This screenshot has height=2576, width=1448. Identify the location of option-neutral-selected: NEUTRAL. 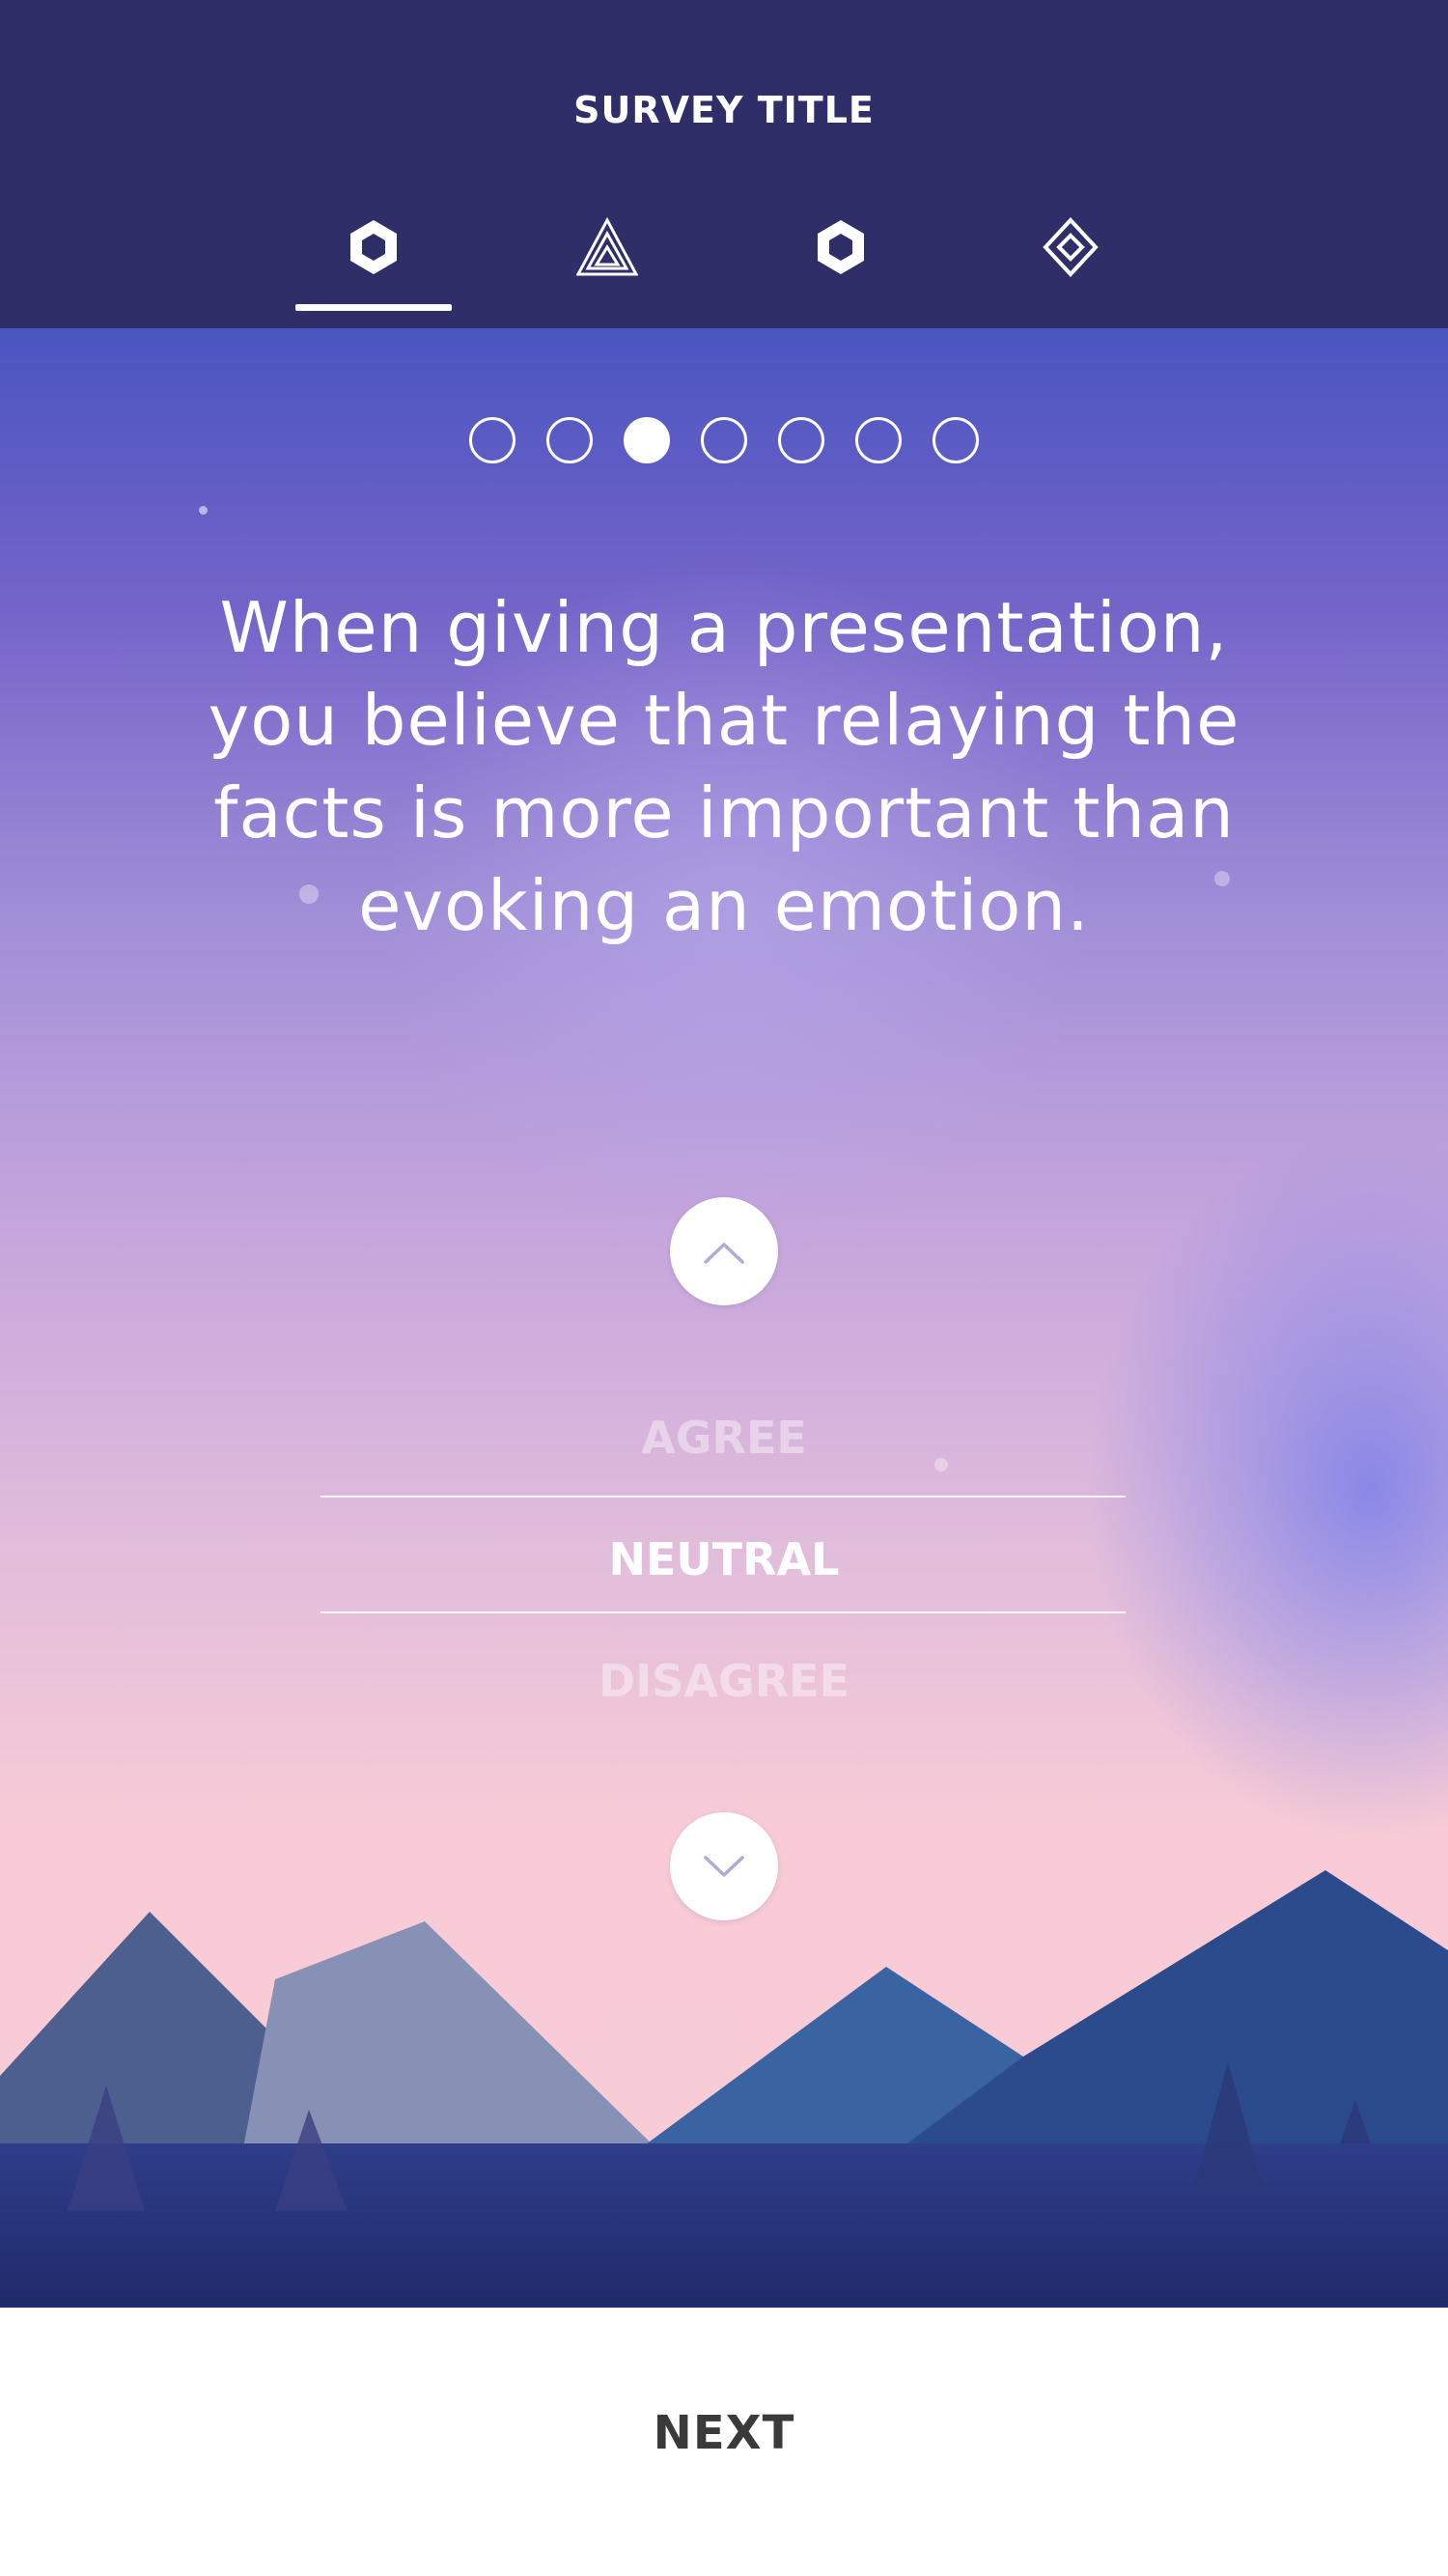
(724, 1559).